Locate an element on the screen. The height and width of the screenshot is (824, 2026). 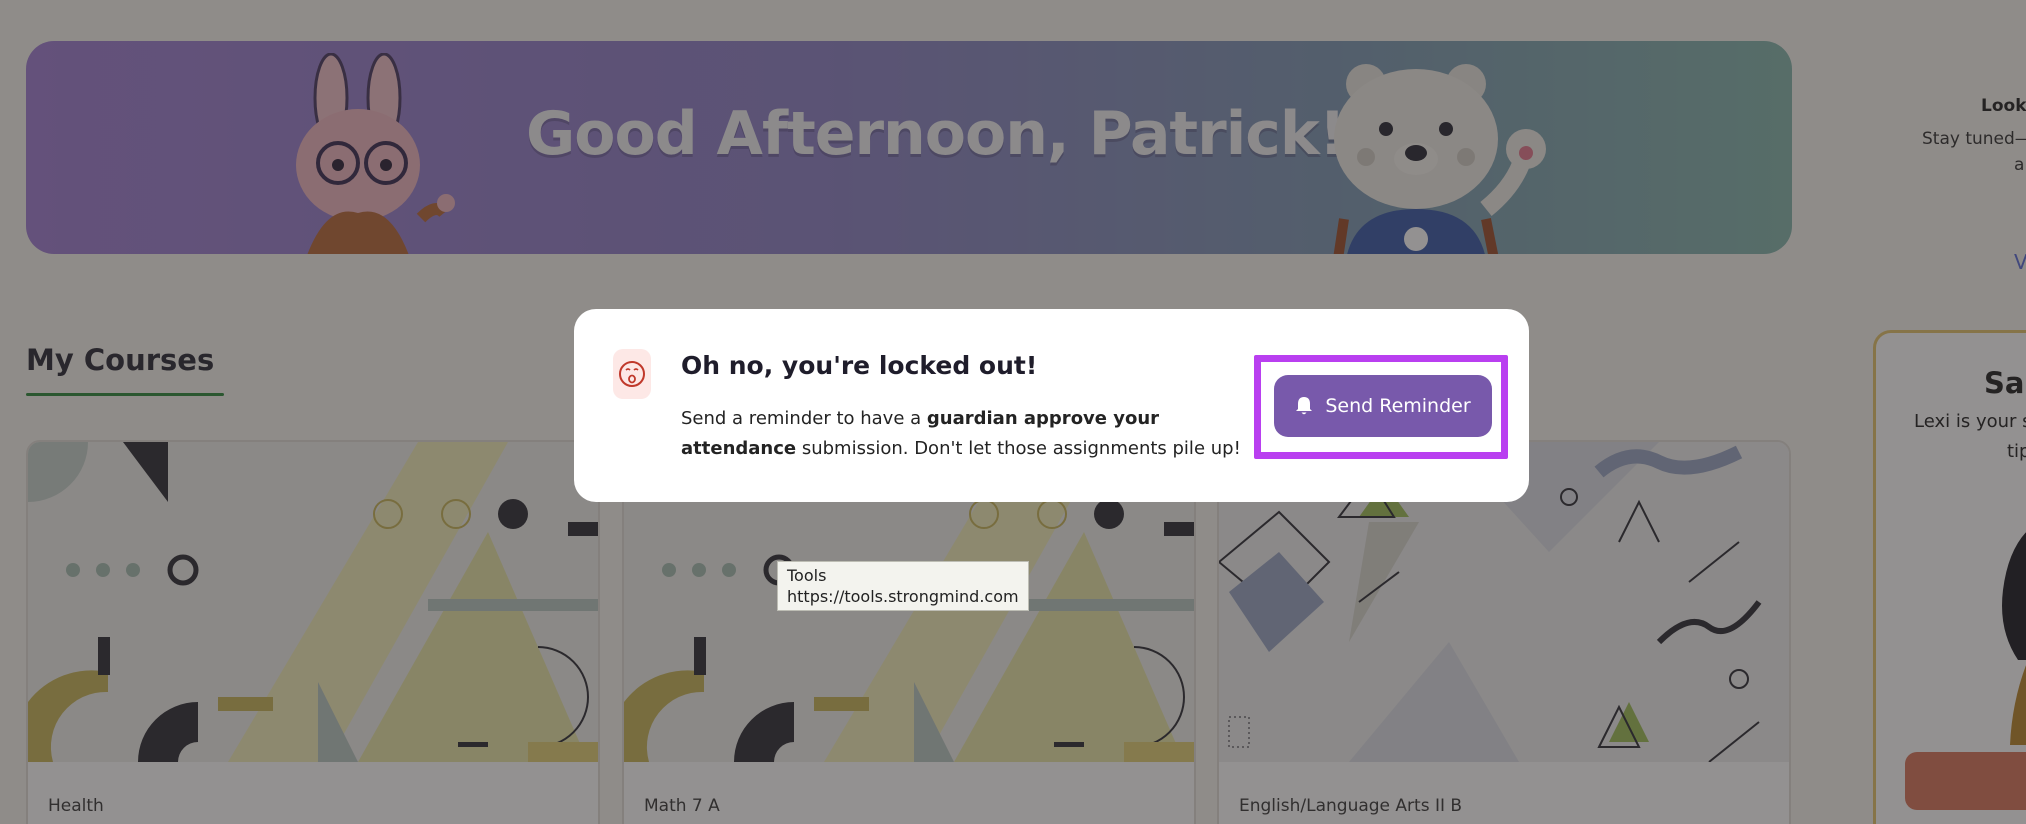
modal-message-text: Send a reminder to have a is located at coordinates (804, 418).